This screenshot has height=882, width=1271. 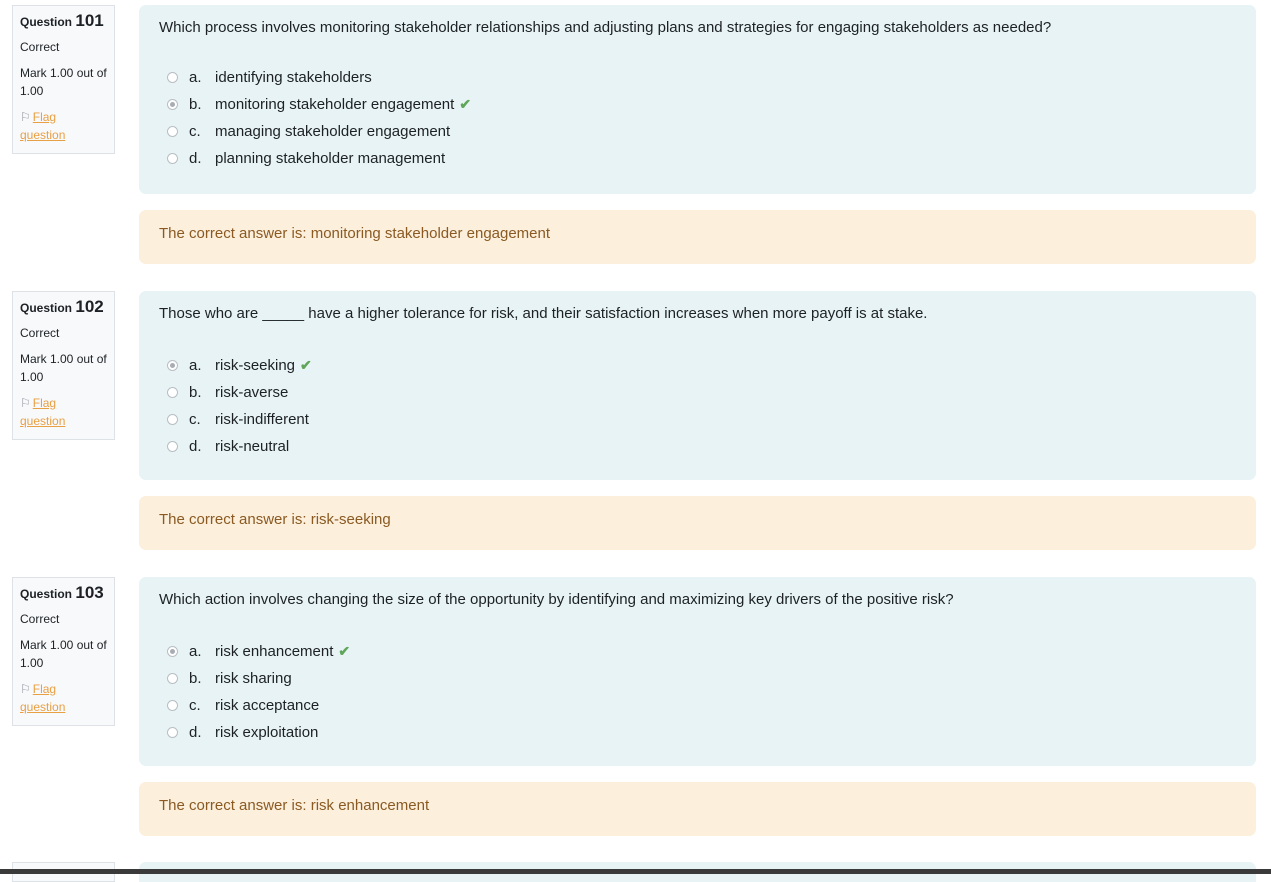 I want to click on answer-option-a: a. risk-seeking ✔, so click(x=697, y=365).